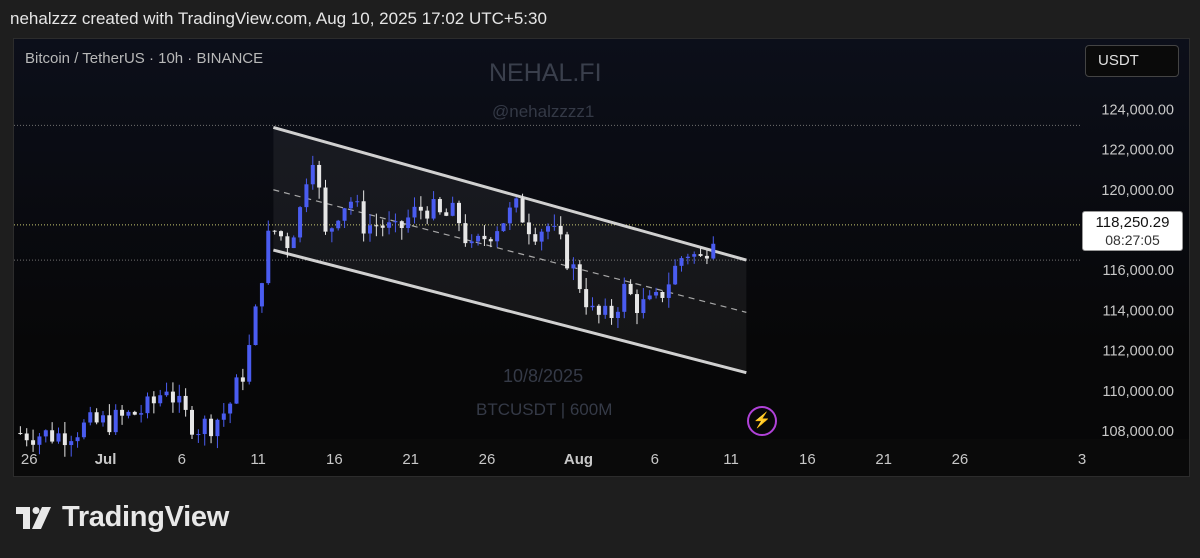 The image size is (1200, 558). Describe the element at coordinates (543, 376) in the screenshot. I see `watermark-date: 10/8/2025` at that location.